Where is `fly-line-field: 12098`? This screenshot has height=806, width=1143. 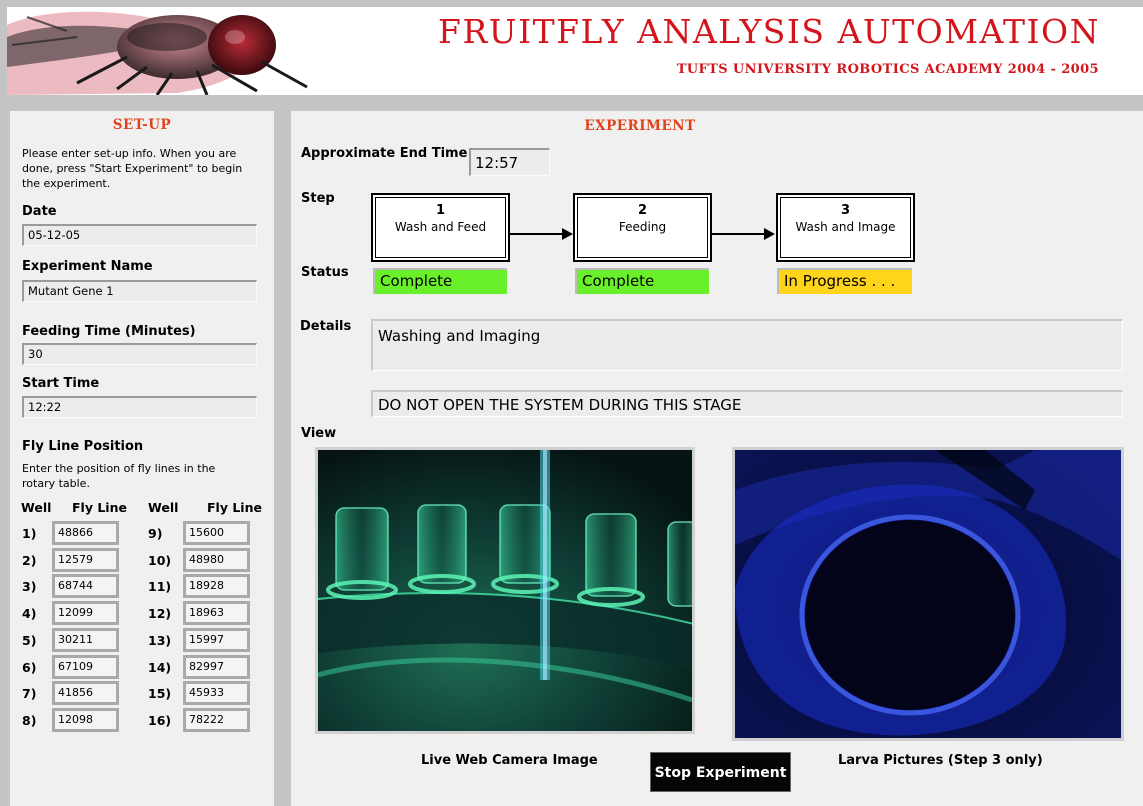
fly-line-field: 12098 is located at coordinates (85, 720).